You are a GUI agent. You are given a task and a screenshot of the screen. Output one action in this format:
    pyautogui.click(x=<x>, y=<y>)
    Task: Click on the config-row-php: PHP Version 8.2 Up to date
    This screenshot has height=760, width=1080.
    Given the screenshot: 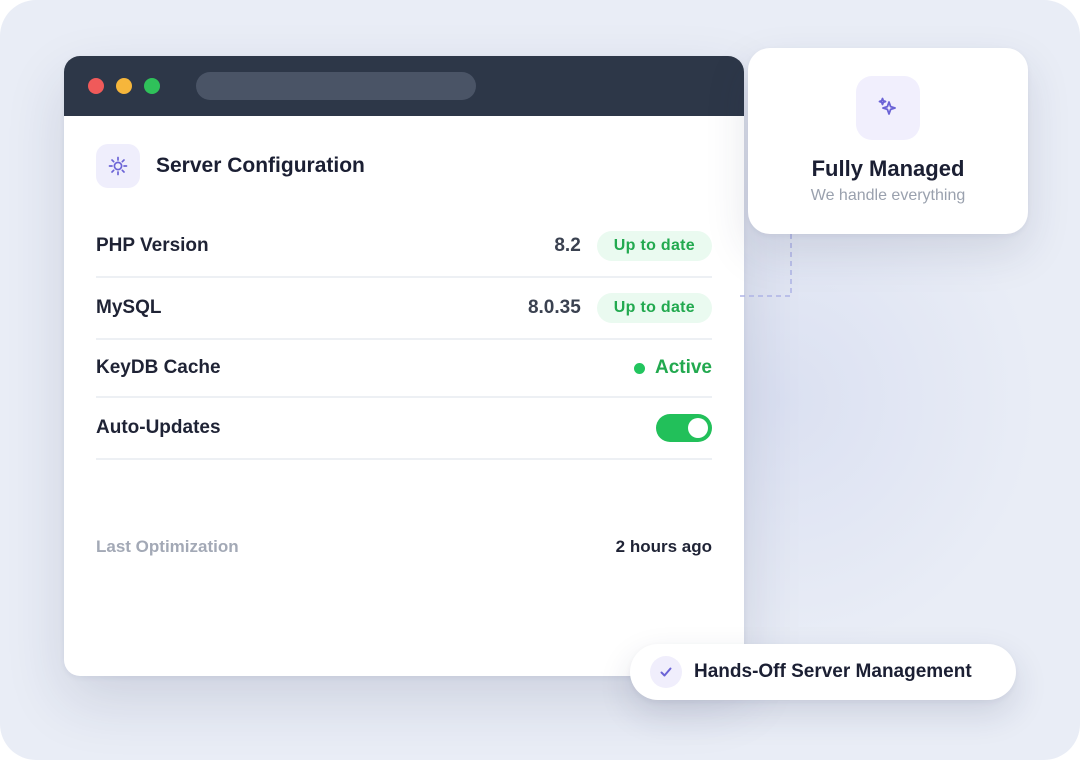 What is the action you would take?
    pyautogui.click(x=404, y=247)
    